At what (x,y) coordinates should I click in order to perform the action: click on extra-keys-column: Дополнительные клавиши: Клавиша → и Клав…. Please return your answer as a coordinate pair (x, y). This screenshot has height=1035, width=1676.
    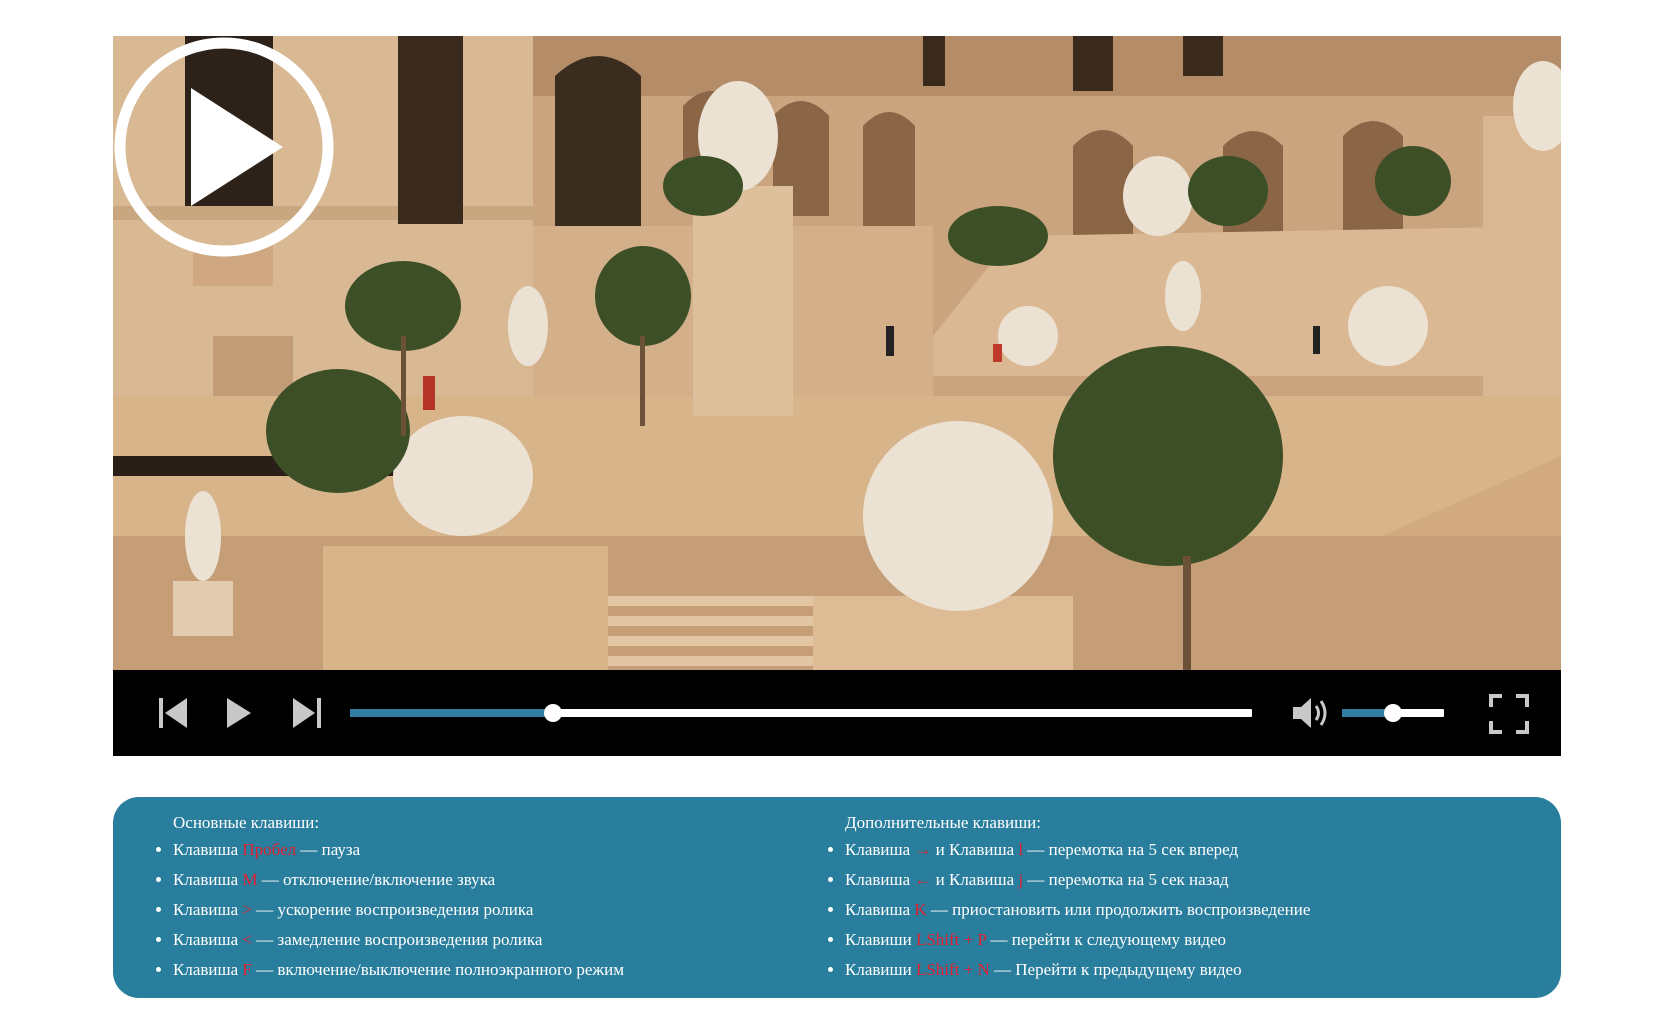
    Looking at the image, I should click on (1165, 900).